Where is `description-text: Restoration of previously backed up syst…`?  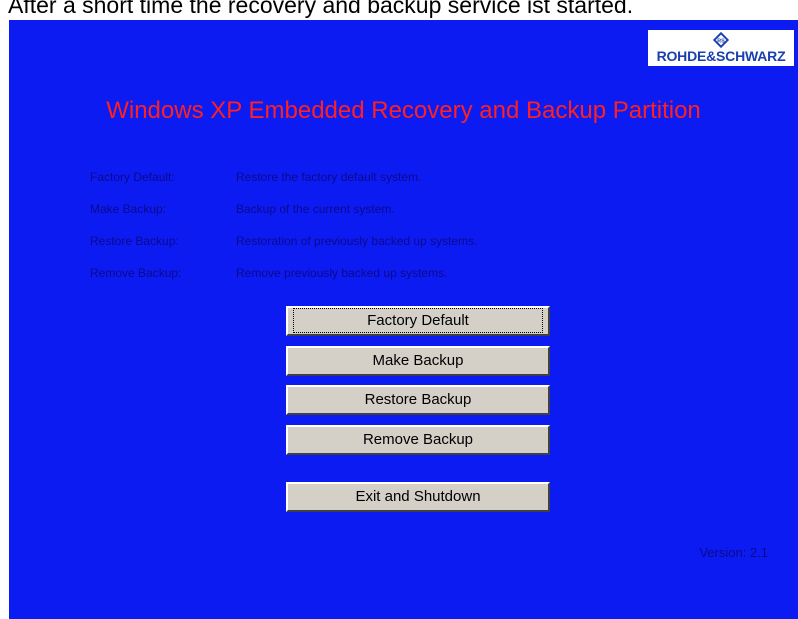
description-text: Restoration of previously backed up syst… is located at coordinates (357, 241).